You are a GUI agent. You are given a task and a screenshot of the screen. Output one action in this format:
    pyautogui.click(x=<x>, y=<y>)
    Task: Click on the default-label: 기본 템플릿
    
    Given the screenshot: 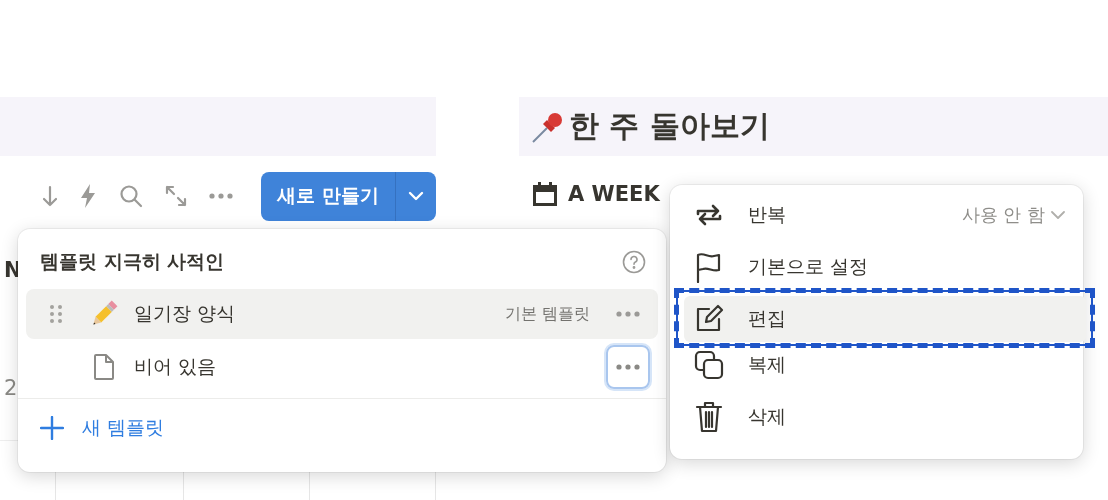 What is the action you would take?
    pyautogui.click(x=547, y=314)
    